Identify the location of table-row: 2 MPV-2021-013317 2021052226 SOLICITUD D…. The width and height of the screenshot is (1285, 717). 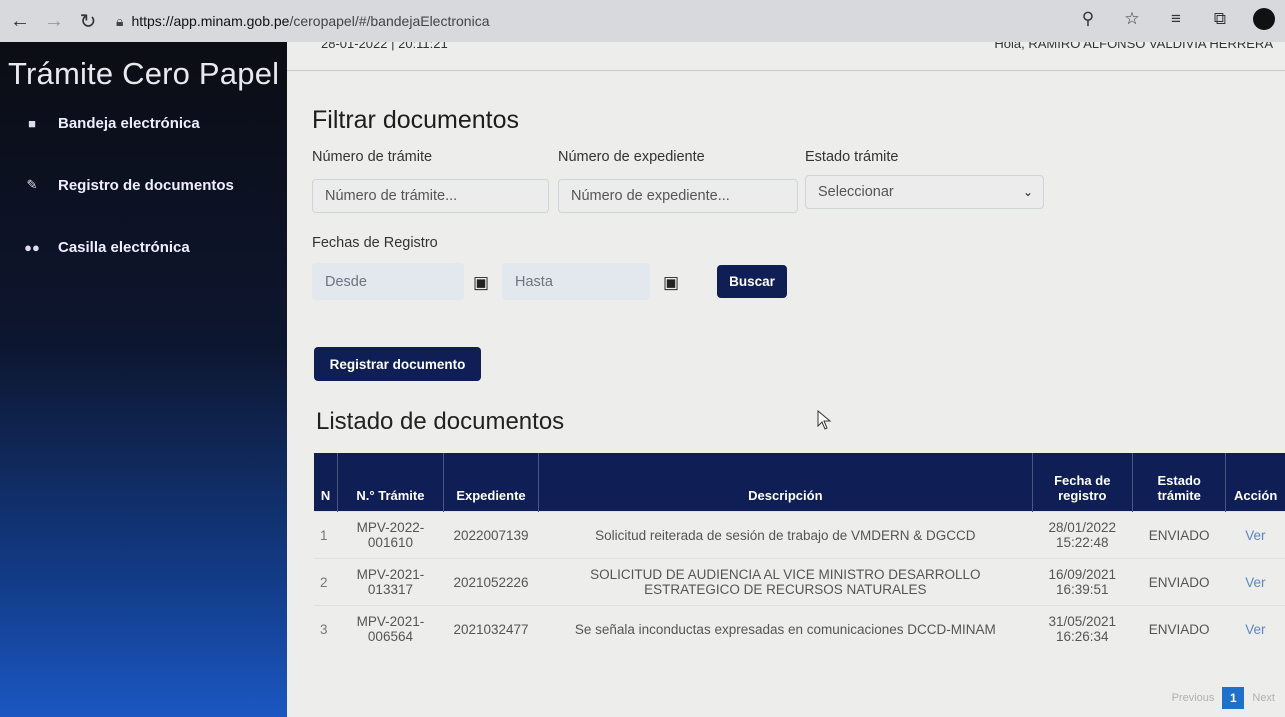
(799, 582).